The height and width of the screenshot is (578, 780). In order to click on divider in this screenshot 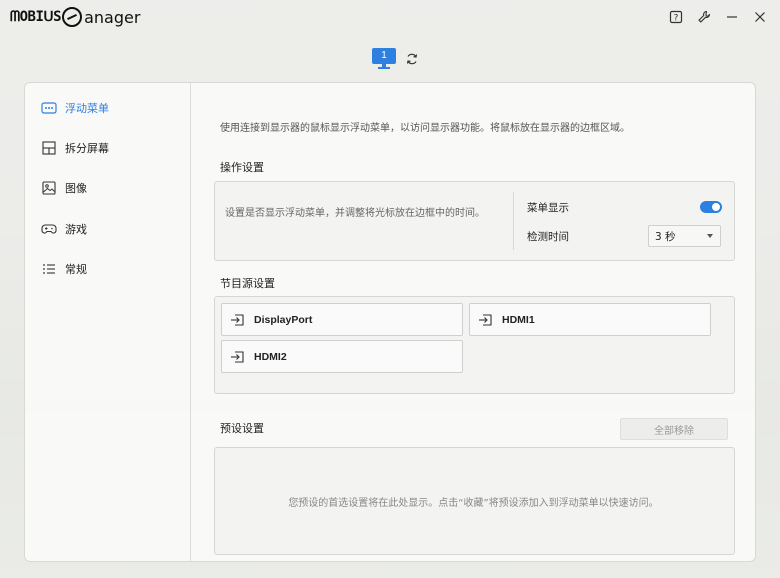, I will do `click(513, 221)`.